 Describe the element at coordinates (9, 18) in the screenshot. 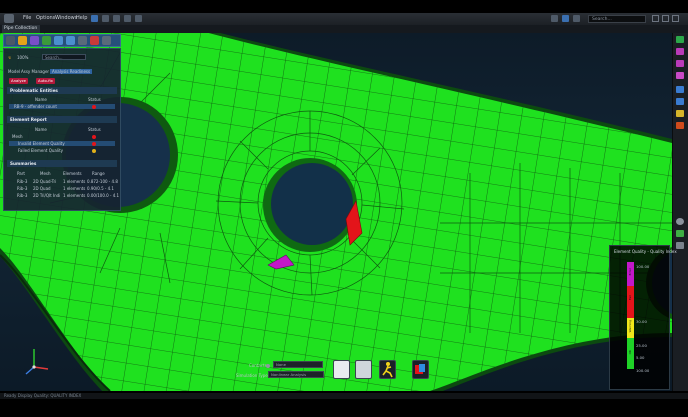

I see `app-icon` at that location.